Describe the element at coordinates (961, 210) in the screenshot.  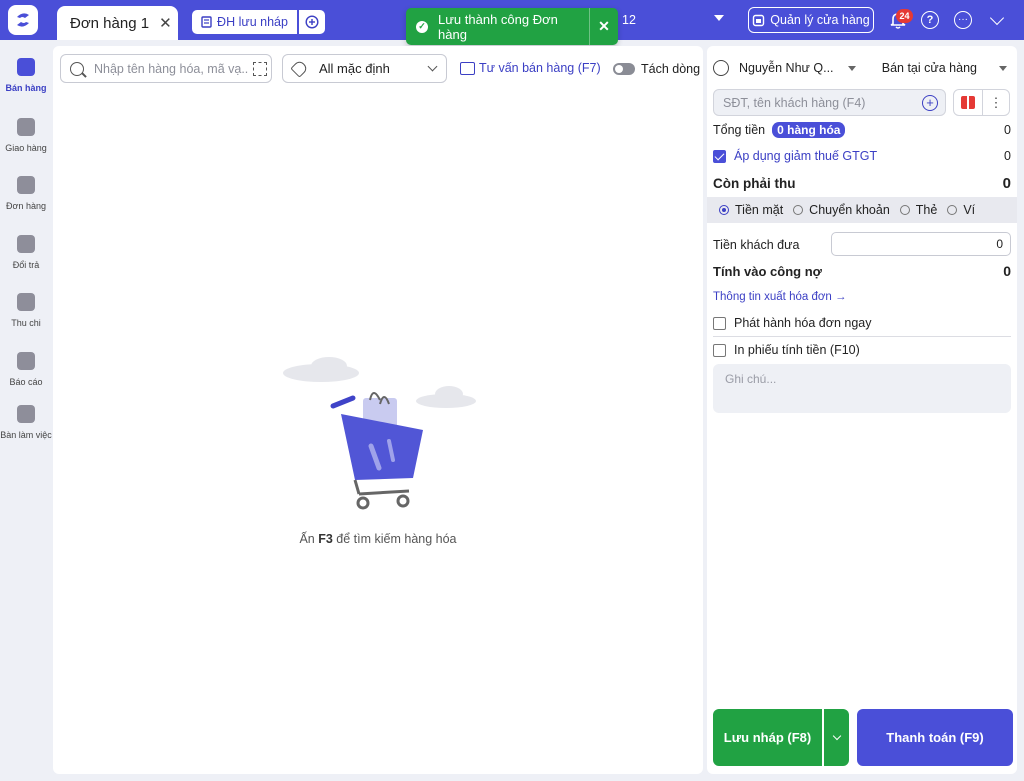
I see `payment-option-wallet: Ví` at that location.